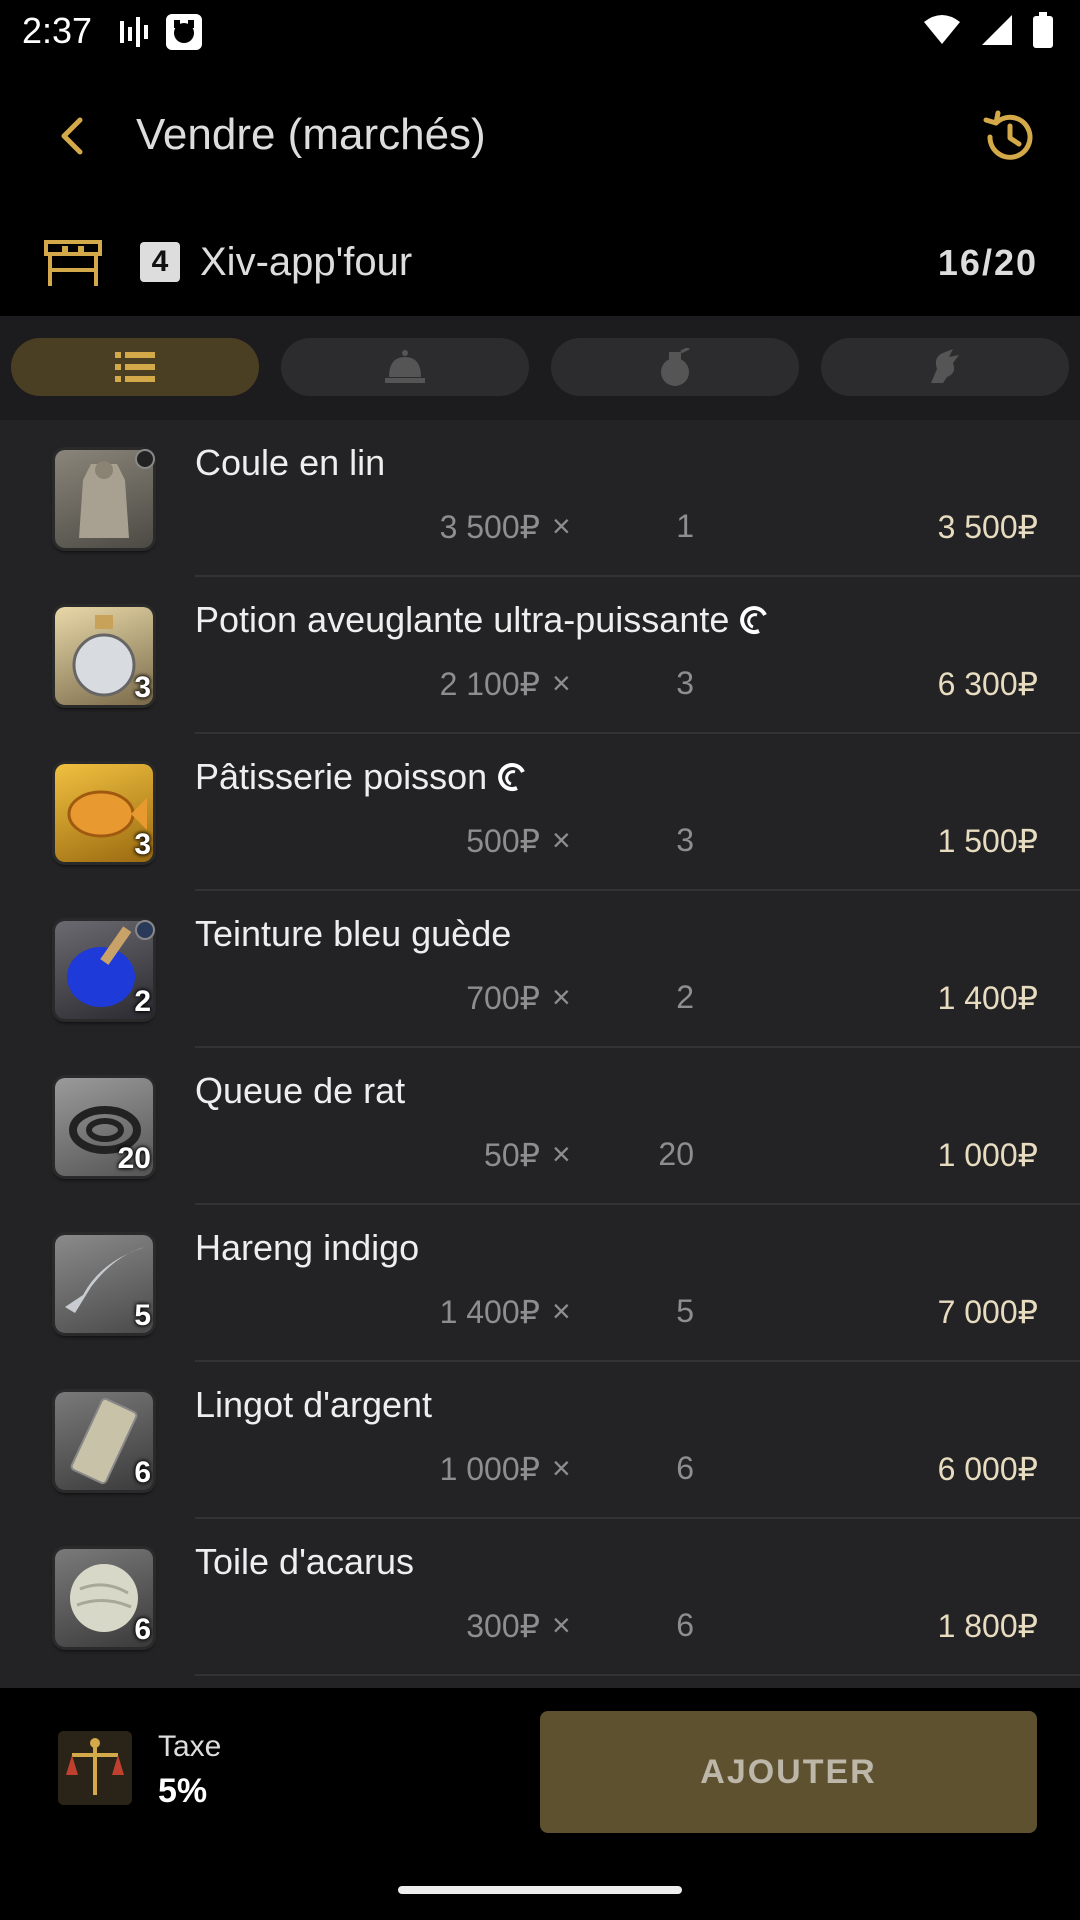  What do you see at coordinates (1043, 30) in the screenshot?
I see `battery-icon` at bounding box center [1043, 30].